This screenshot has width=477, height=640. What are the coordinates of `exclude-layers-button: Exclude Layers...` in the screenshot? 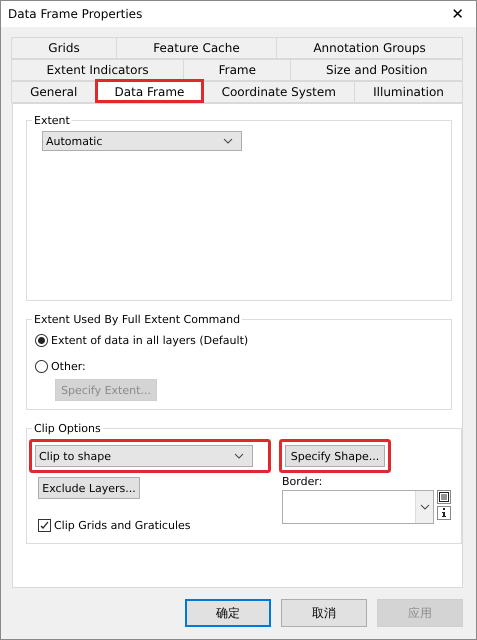 It's located at (89, 488).